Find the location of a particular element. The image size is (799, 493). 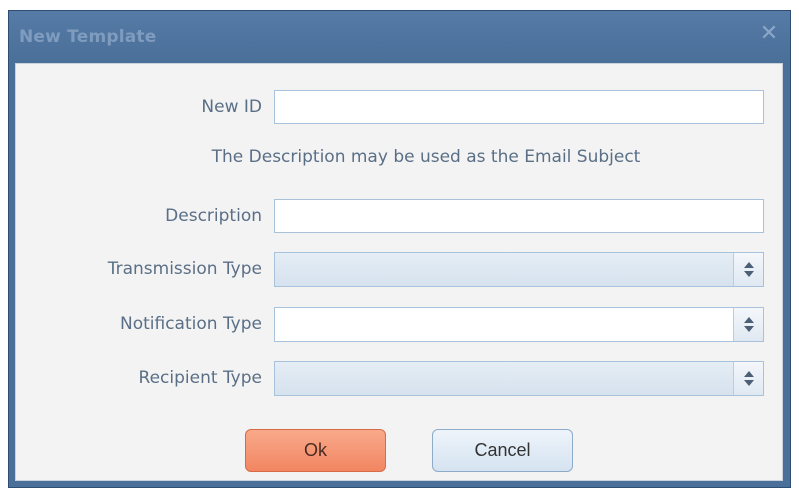

title-bar: New Template ✕ is located at coordinates (399, 37).